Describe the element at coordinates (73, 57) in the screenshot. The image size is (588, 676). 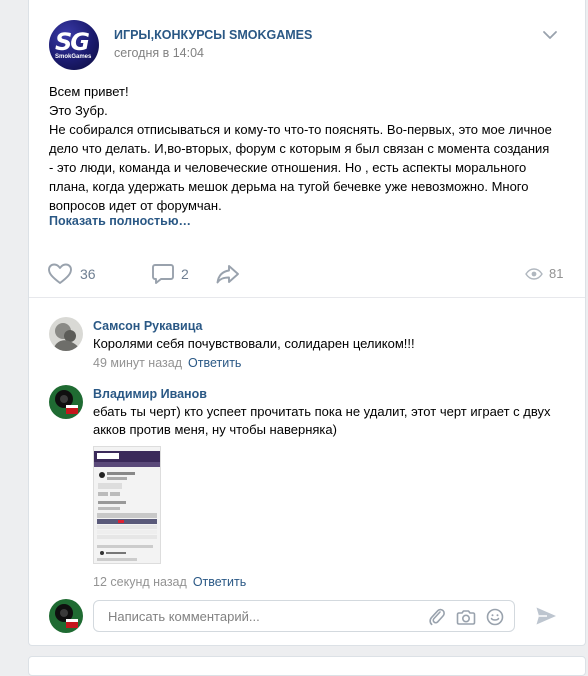
I see `group-logo-subtext: SmokGames` at that location.